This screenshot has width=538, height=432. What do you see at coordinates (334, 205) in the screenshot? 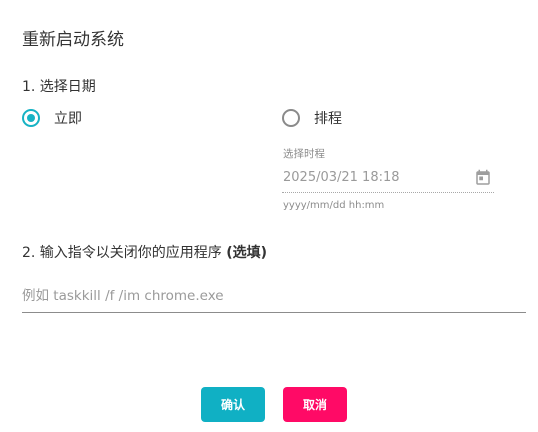
I see `schedule-format-hint: yyyy/mm/dd hh:mm` at bounding box center [334, 205].